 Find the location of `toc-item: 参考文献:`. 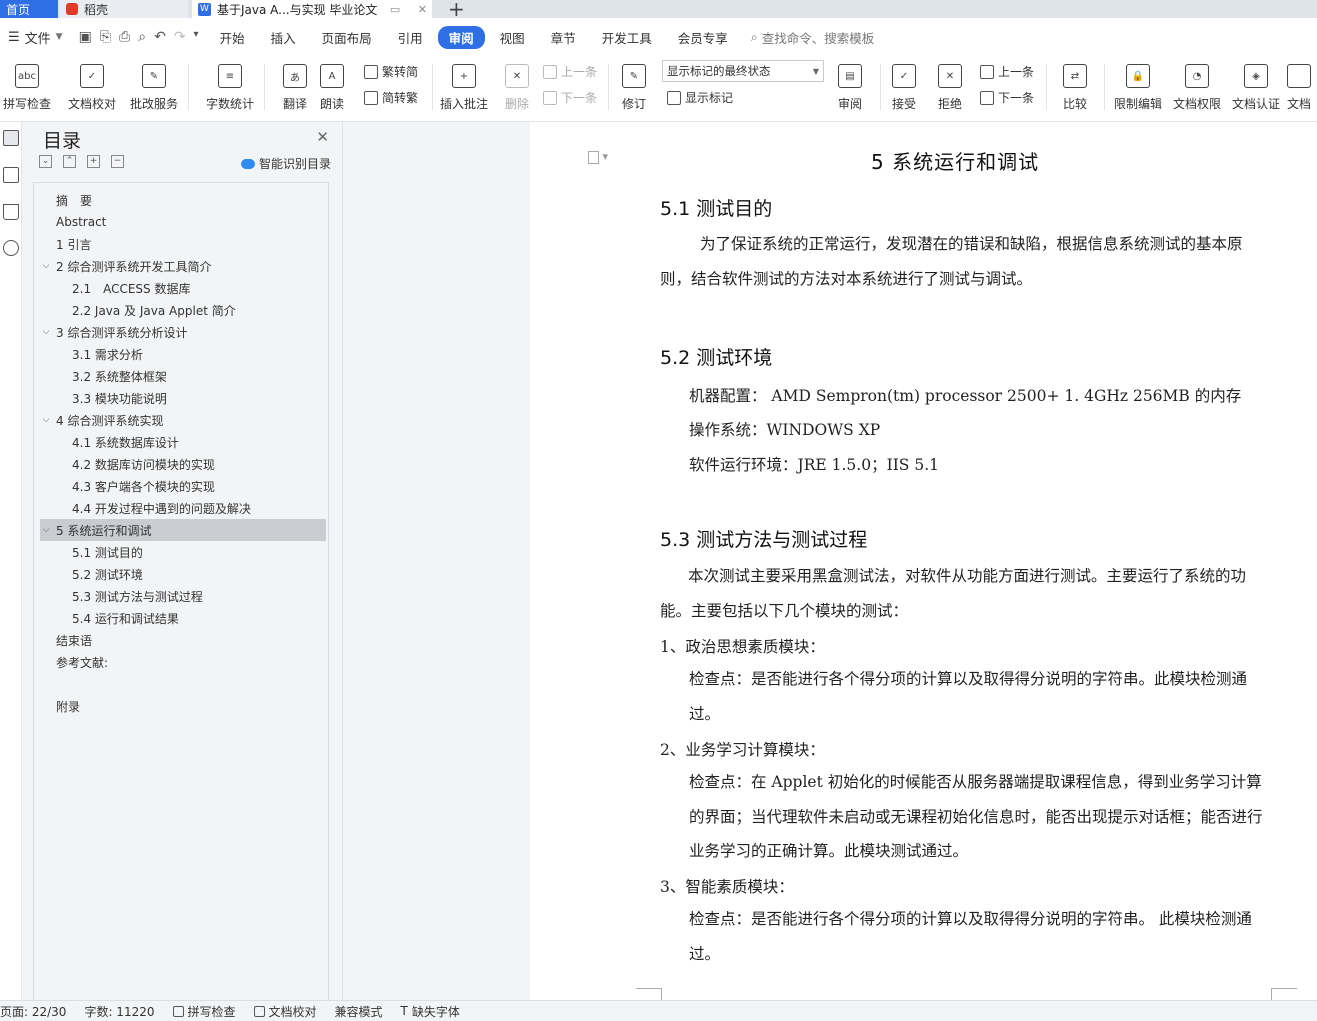

toc-item: 参考文献: is located at coordinates (183, 662).